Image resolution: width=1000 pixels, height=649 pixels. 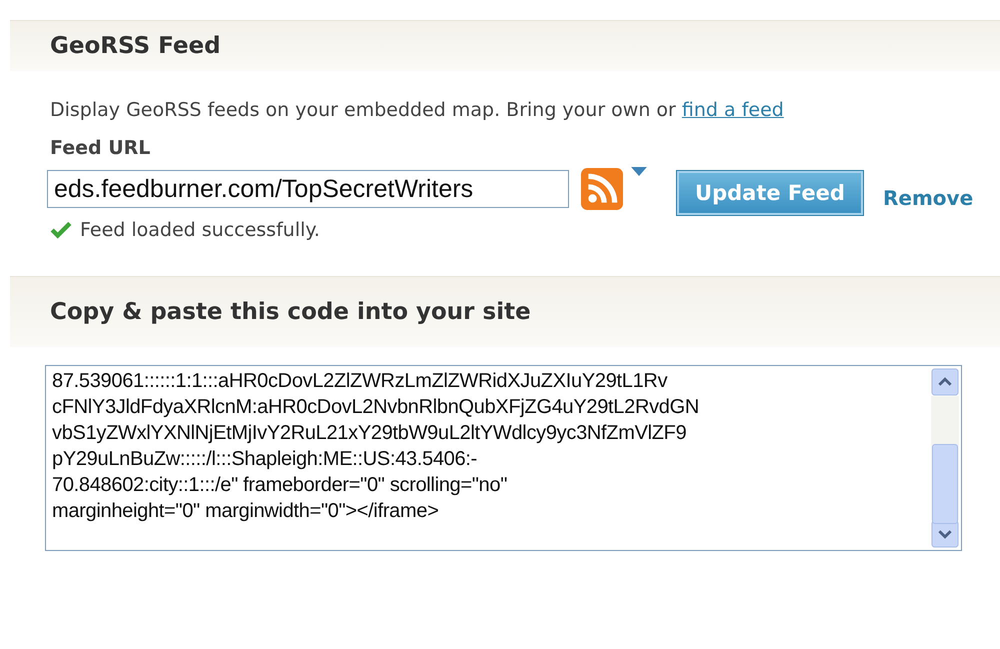 What do you see at coordinates (733, 110) in the screenshot?
I see `find-feed-link: find a feed` at bounding box center [733, 110].